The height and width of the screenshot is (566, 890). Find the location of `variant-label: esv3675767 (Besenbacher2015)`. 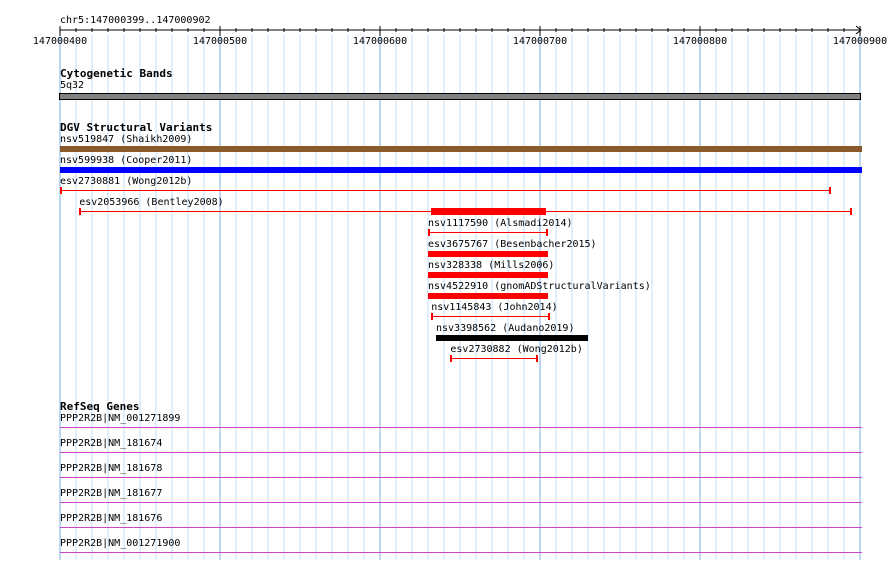

variant-label: esv3675767 (Besenbacher2015) is located at coordinates (512, 244).